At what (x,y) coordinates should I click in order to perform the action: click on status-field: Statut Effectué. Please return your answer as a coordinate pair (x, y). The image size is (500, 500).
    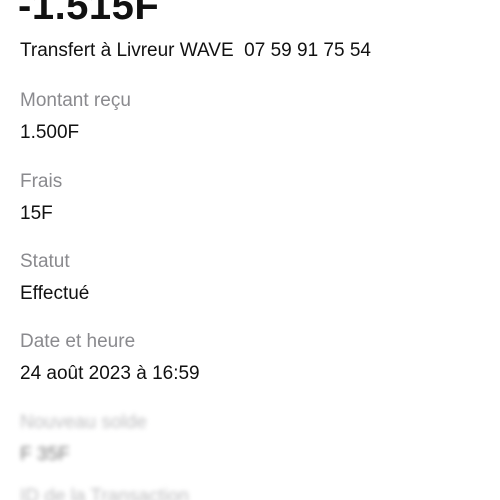
    Looking at the image, I should click on (250, 278).